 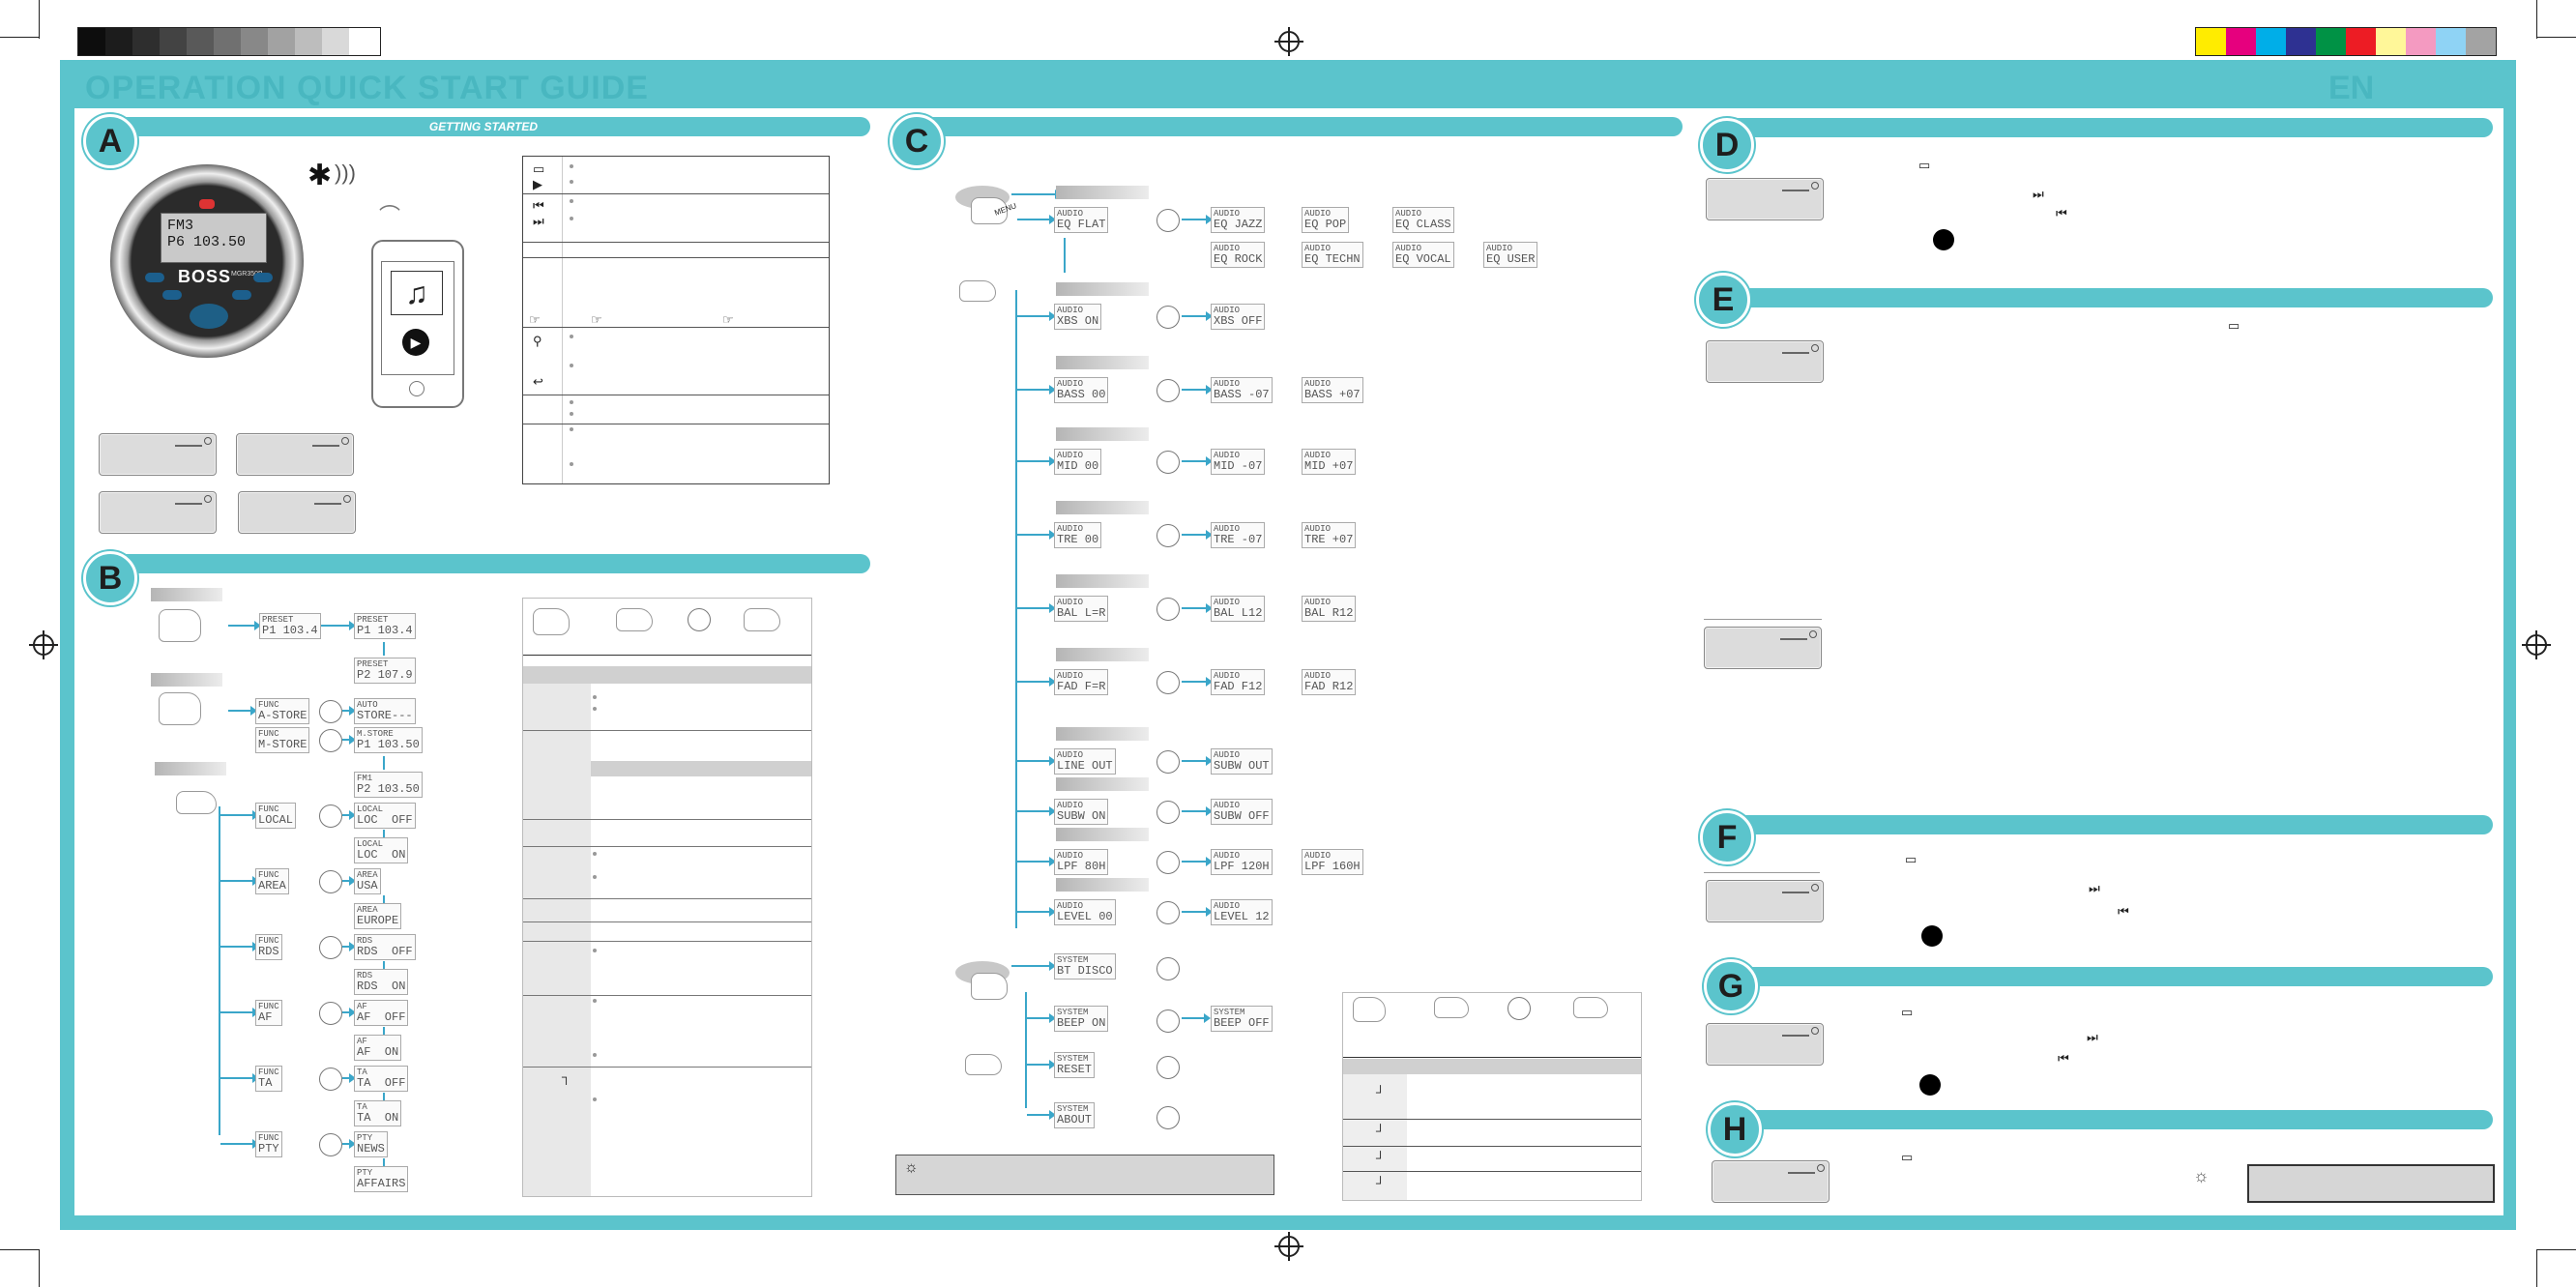 What do you see at coordinates (209, 317) in the screenshot?
I see `volume-knob` at bounding box center [209, 317].